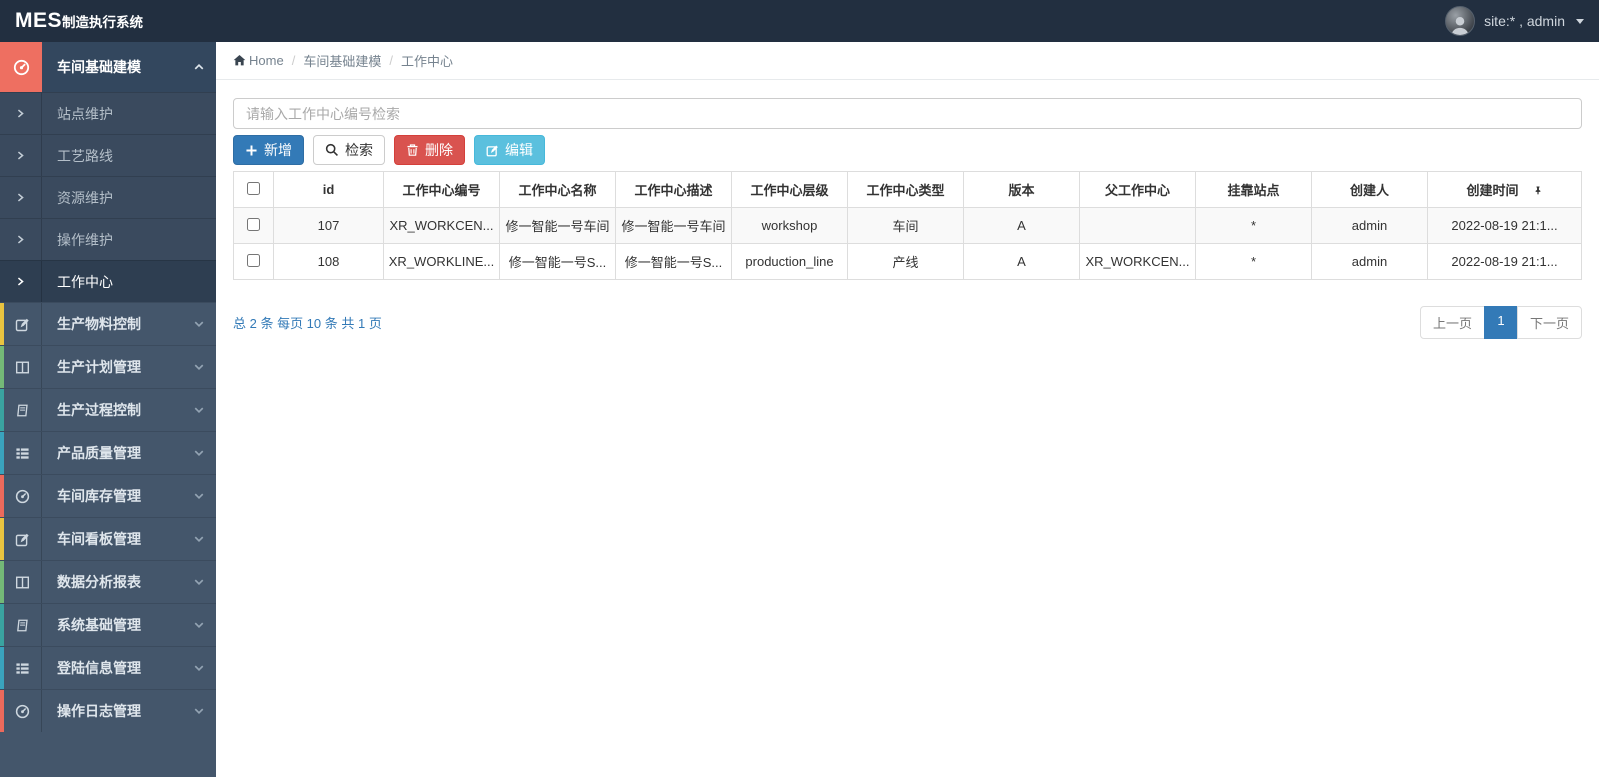  I want to click on column-header-create-time: 创建时间, so click(1504, 189).